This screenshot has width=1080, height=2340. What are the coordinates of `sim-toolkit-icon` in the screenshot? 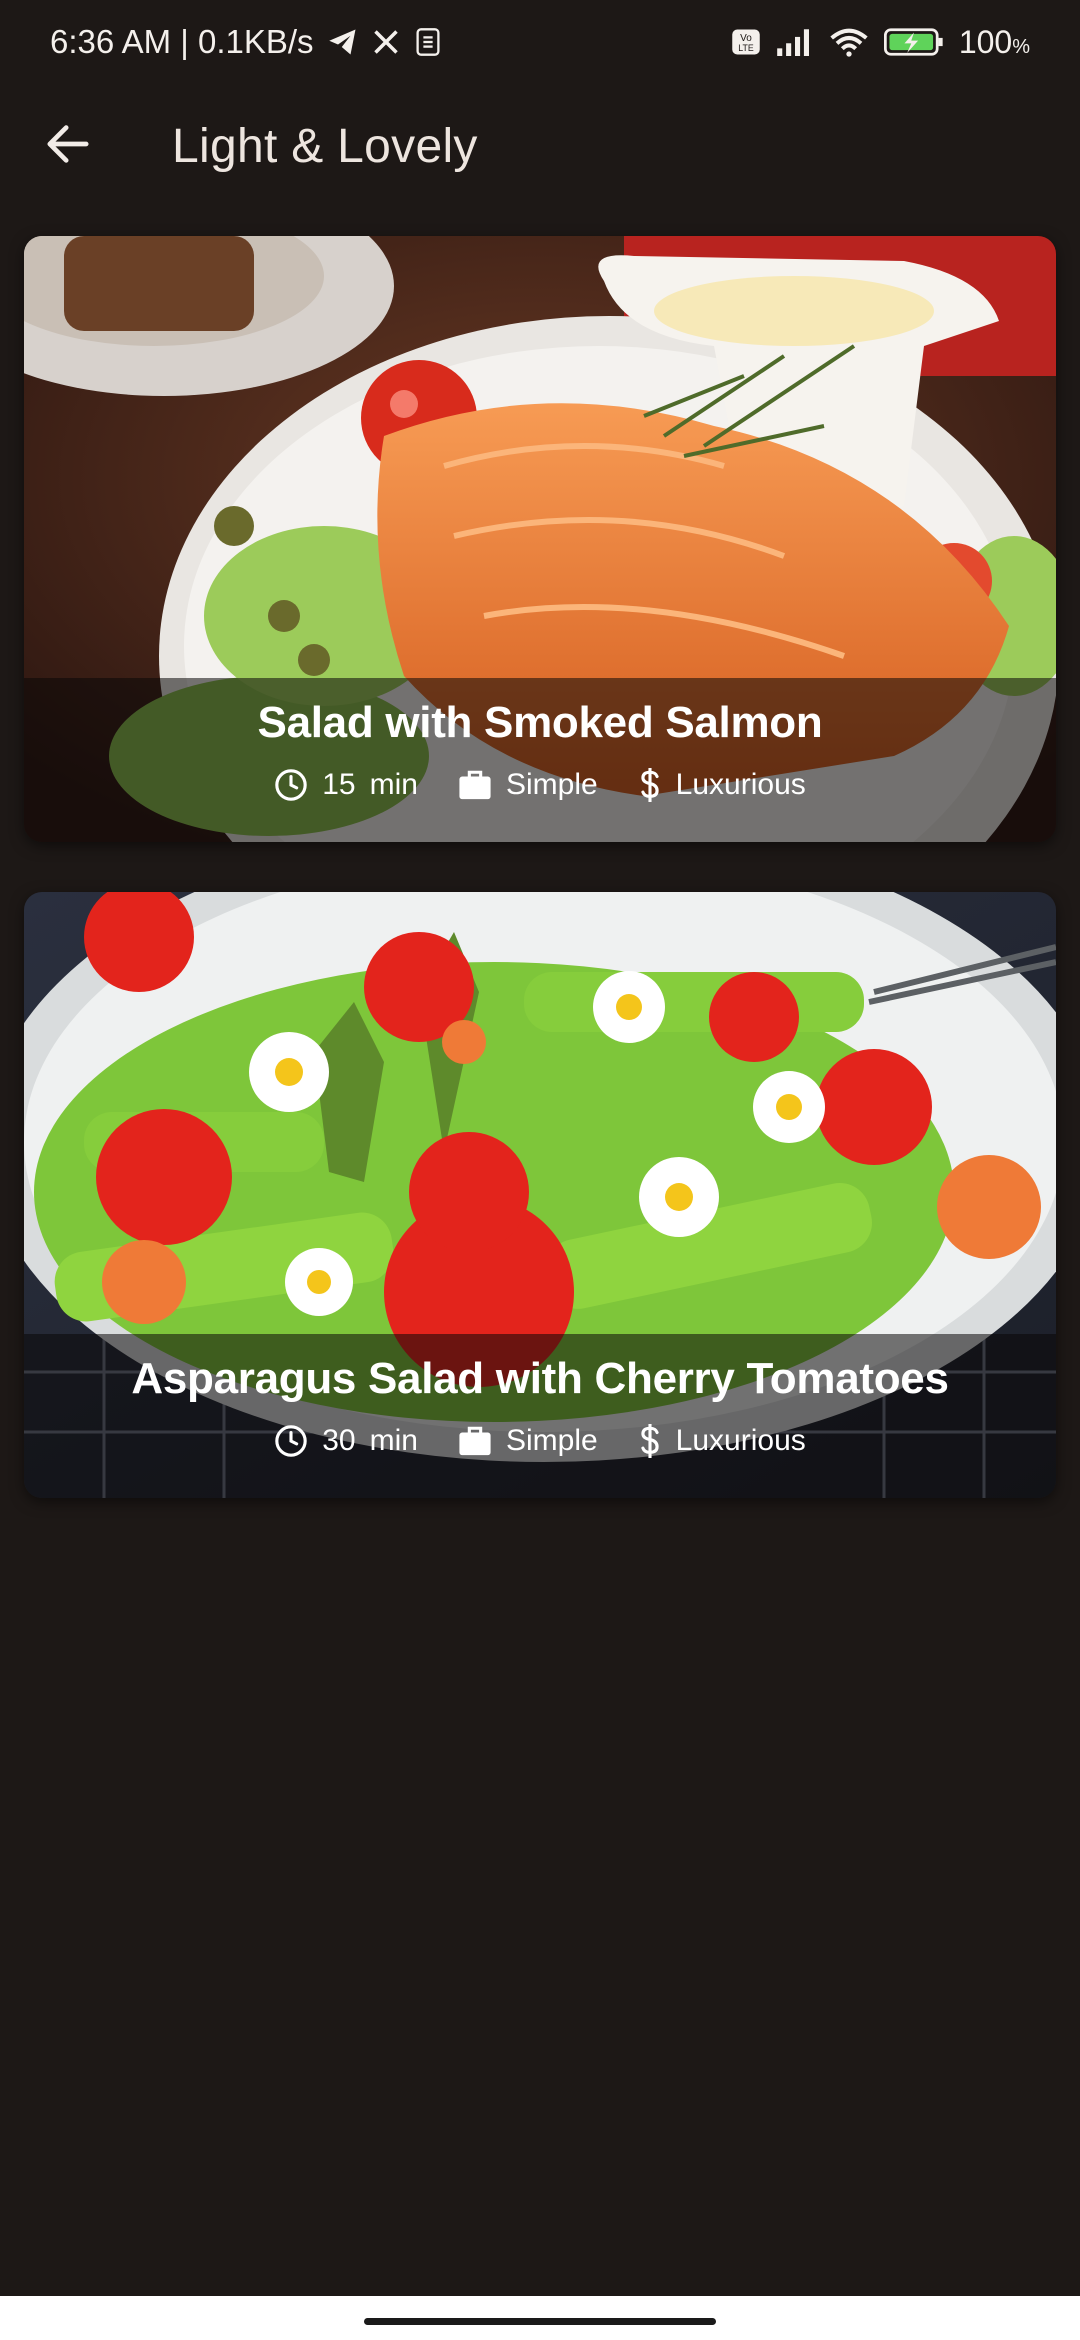 It's located at (428, 42).